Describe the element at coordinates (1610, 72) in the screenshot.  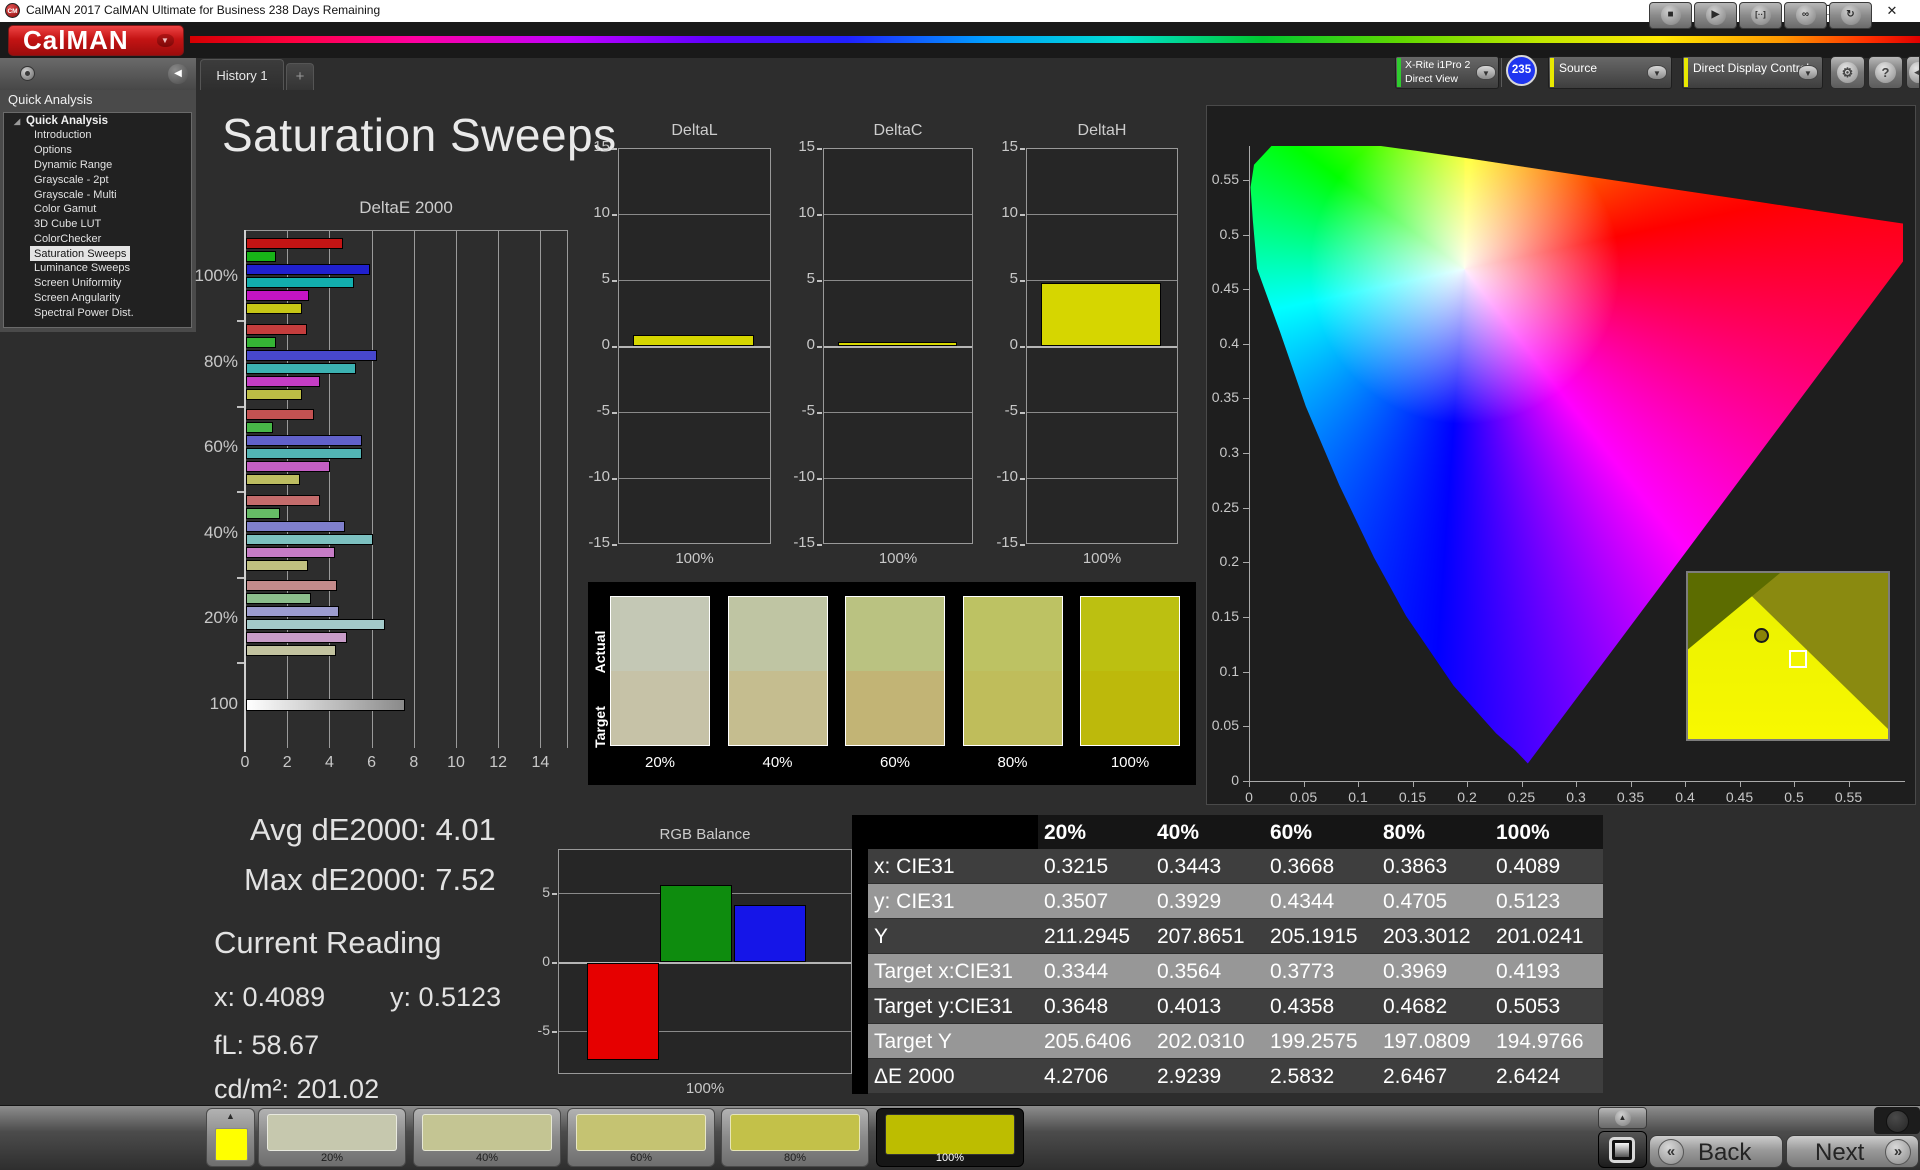
I see `source-dropdown: Source ▼` at that location.